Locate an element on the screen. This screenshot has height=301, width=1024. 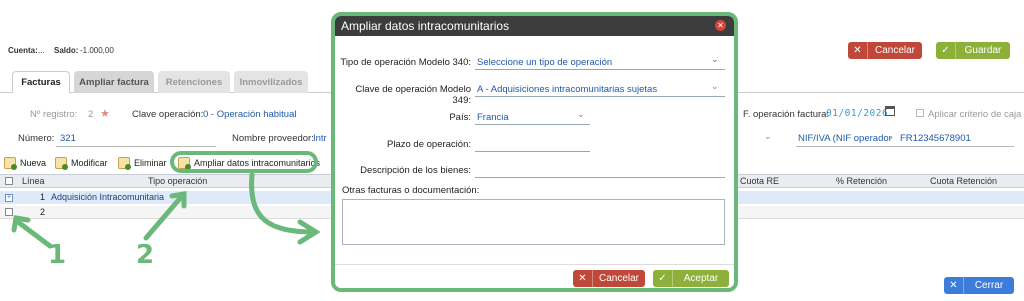
annotation-number-1: 1 is located at coordinates (57, 255).